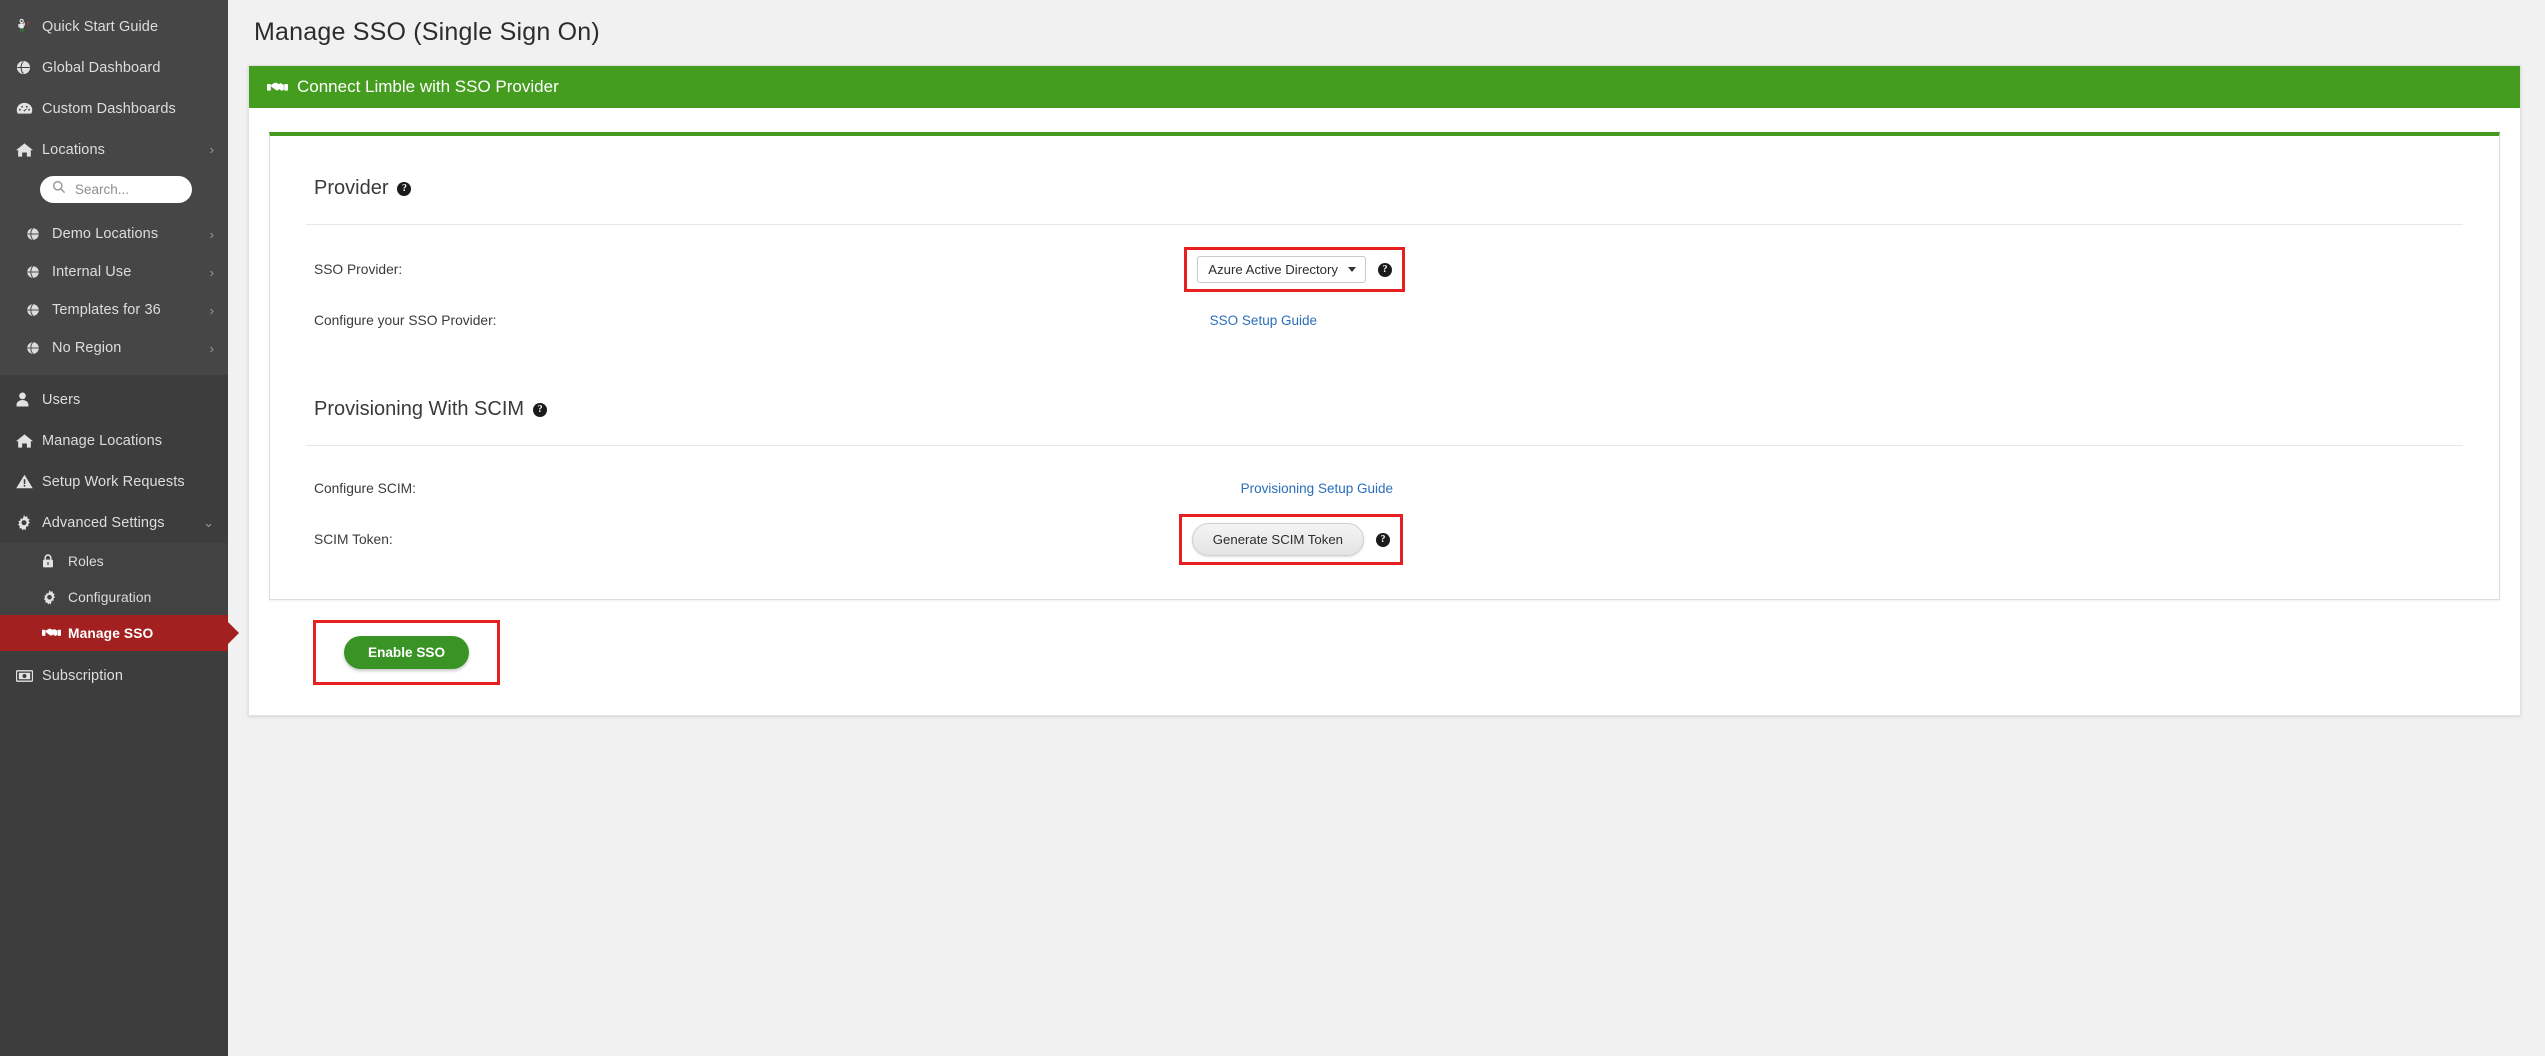 The image size is (2545, 1056). What do you see at coordinates (55, 561) in the screenshot?
I see `lock-icon` at bounding box center [55, 561].